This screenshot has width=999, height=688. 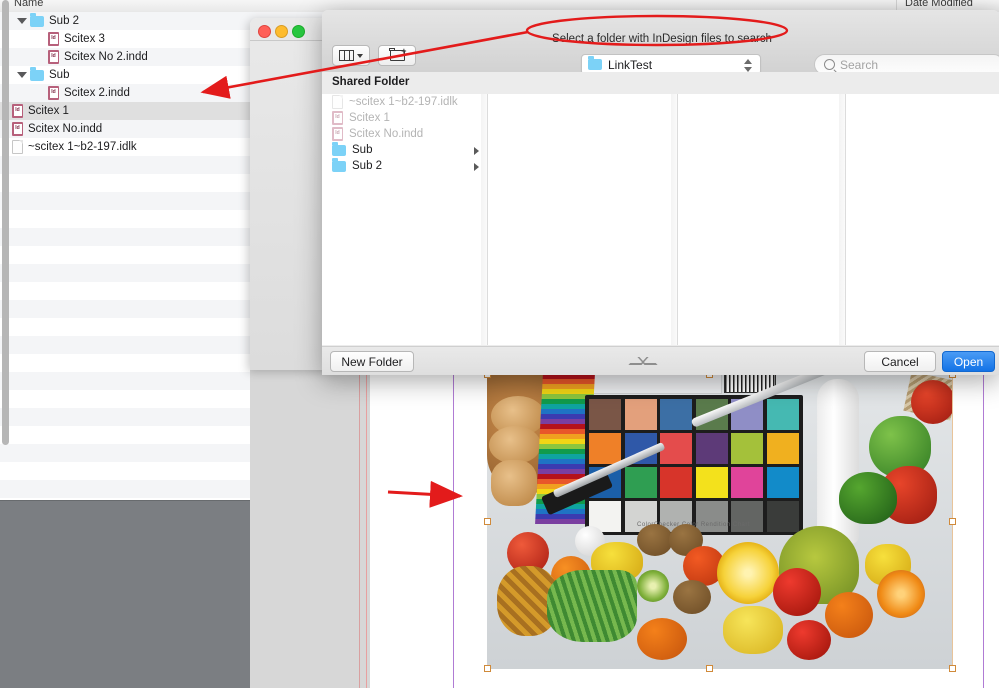 What do you see at coordinates (654, 384) in the screenshot?
I see `photo-device` at bounding box center [654, 384].